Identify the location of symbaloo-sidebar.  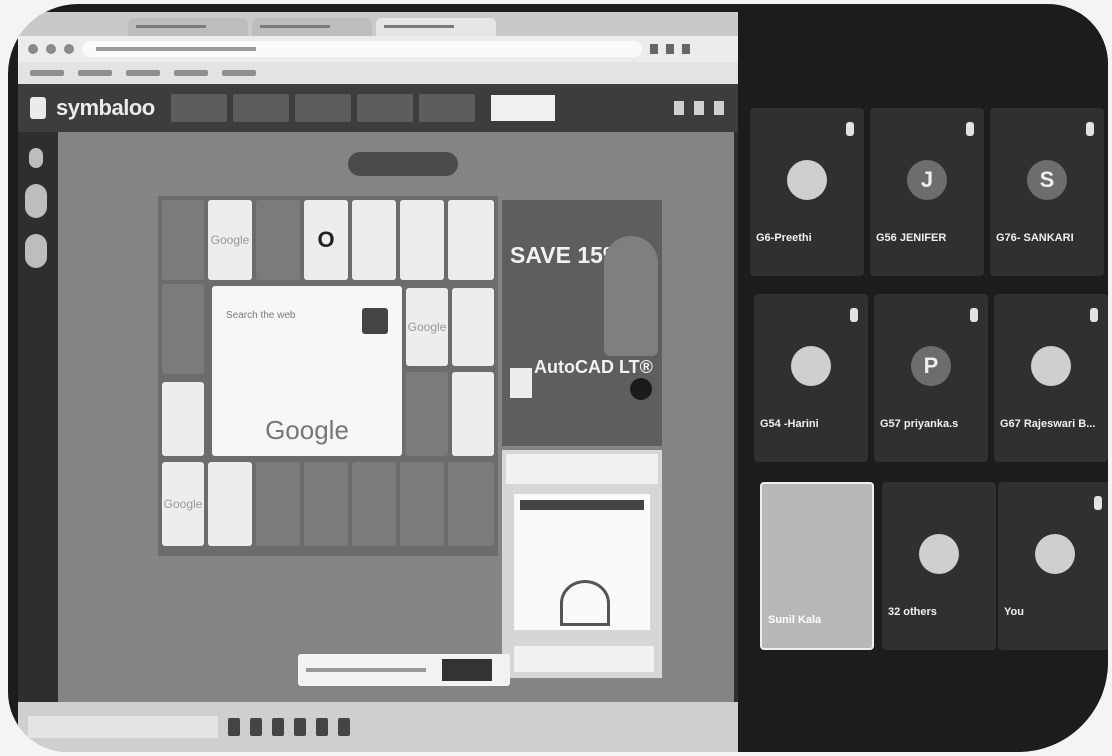
(36, 417).